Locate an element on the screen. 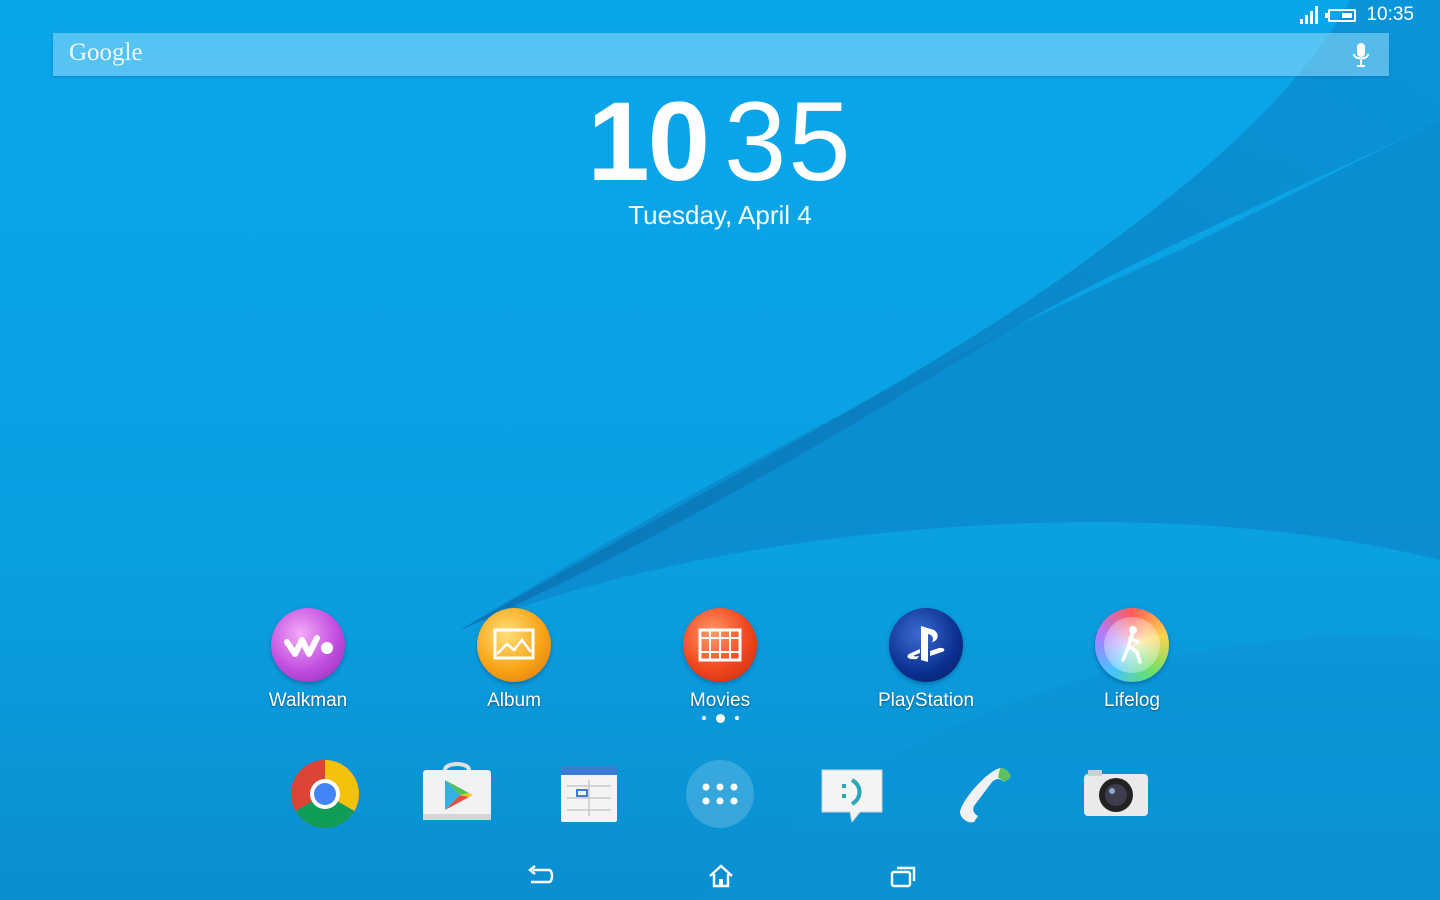 The height and width of the screenshot is (900, 1440). status-bar: 10:35 is located at coordinates (720, 15).